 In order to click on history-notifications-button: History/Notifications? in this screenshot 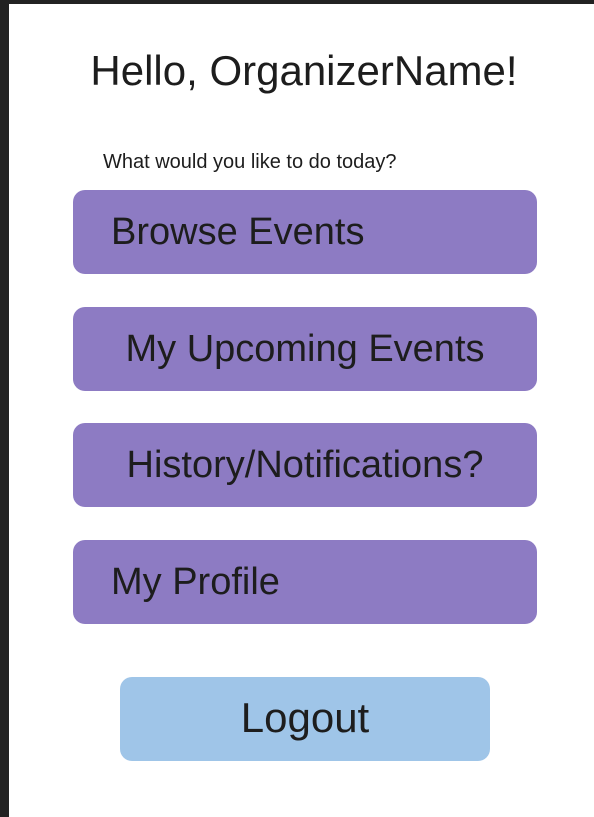, I will do `click(305, 465)`.